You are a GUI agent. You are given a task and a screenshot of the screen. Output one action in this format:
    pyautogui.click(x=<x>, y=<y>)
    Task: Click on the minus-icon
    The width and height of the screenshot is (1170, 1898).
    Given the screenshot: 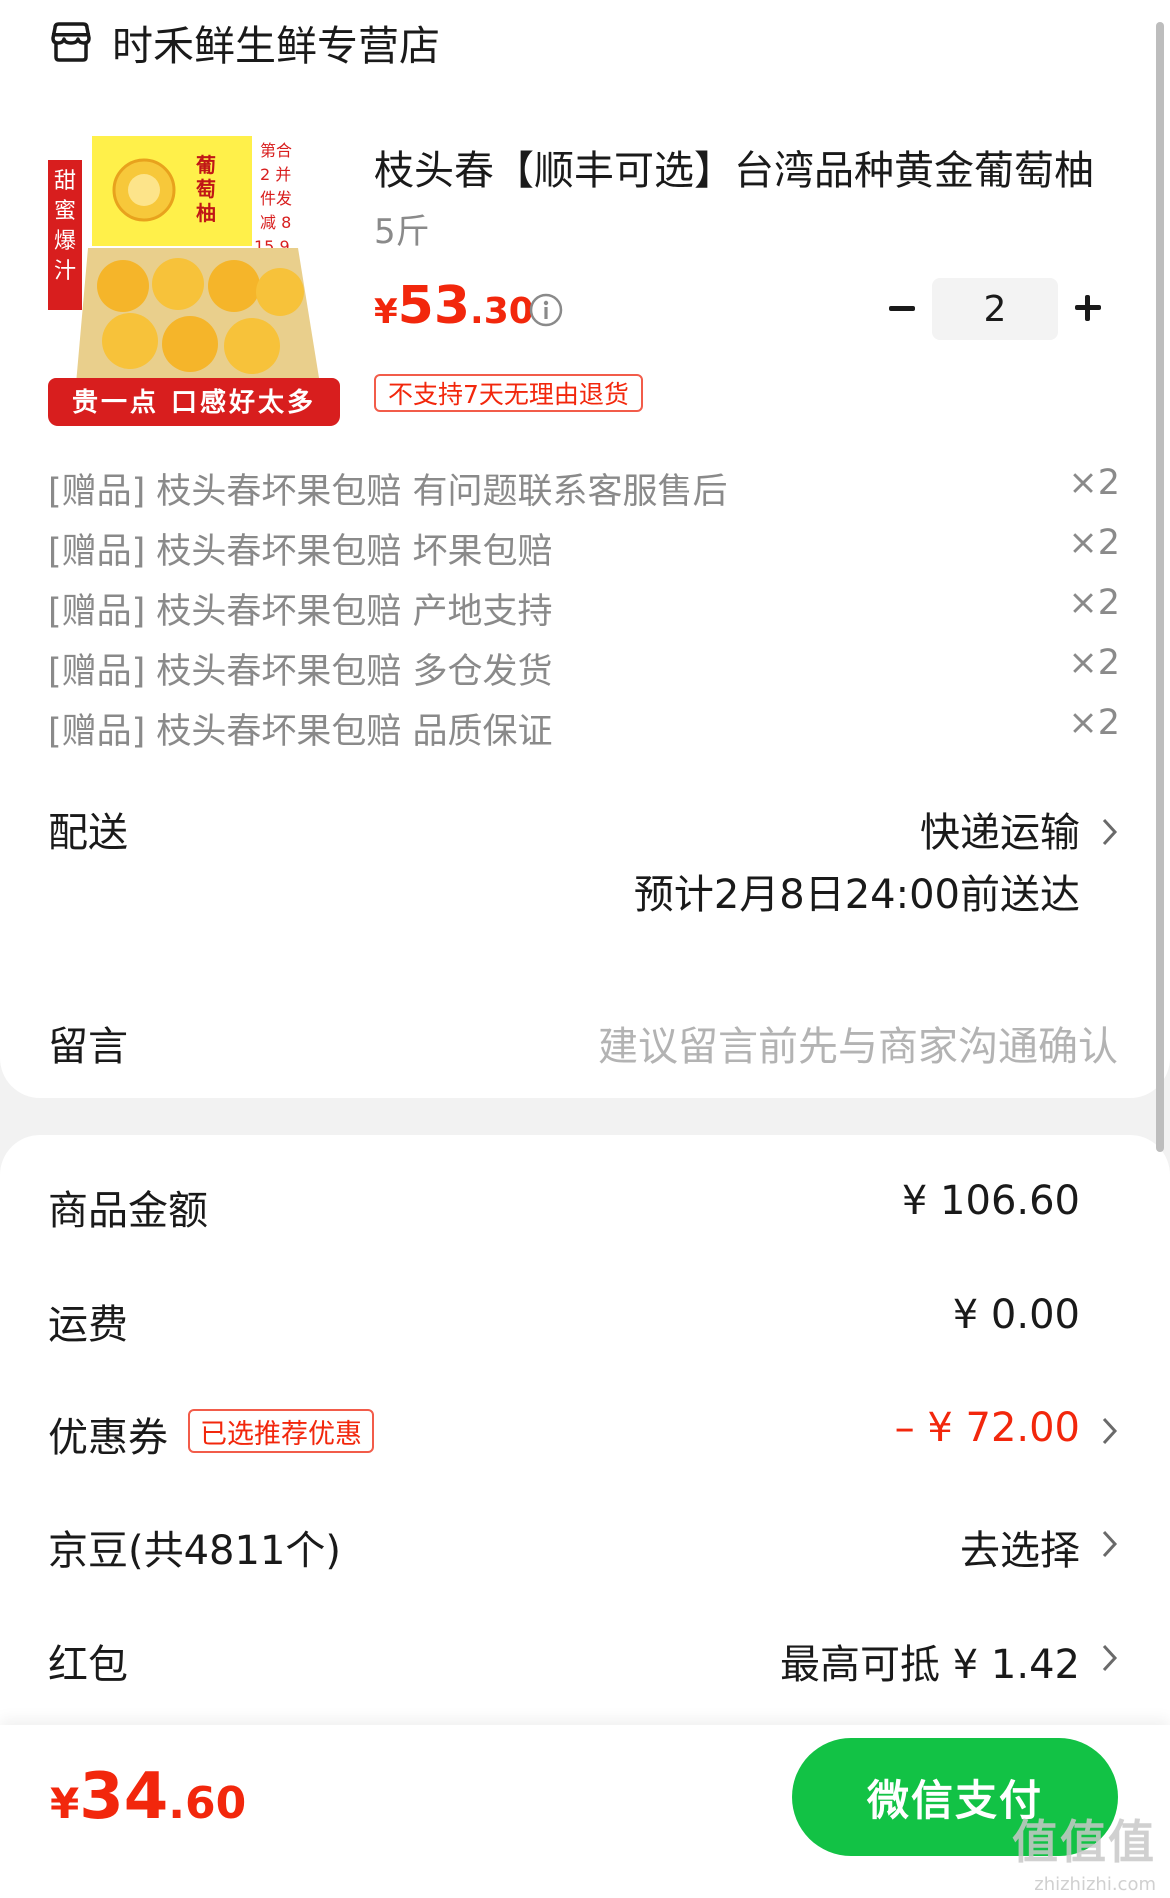 What is the action you would take?
    pyautogui.click(x=902, y=308)
    